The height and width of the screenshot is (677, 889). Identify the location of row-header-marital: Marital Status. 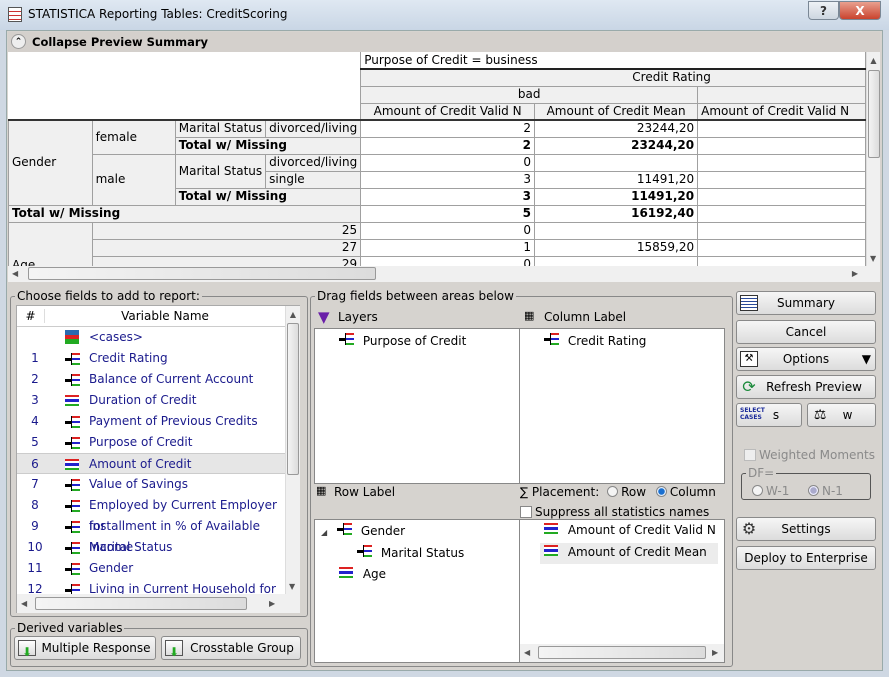
(220, 128).